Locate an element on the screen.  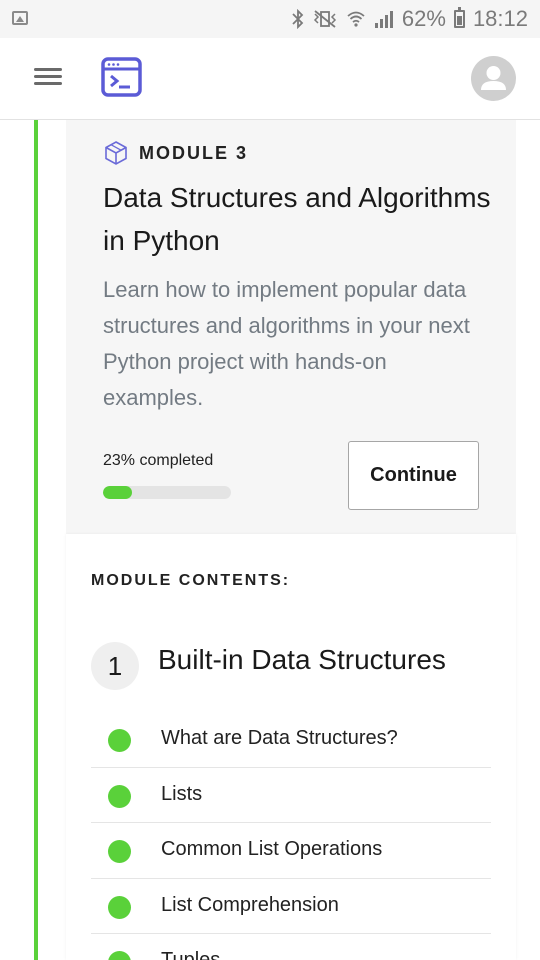
battery-percent: 62% is located at coordinates (423, 18).